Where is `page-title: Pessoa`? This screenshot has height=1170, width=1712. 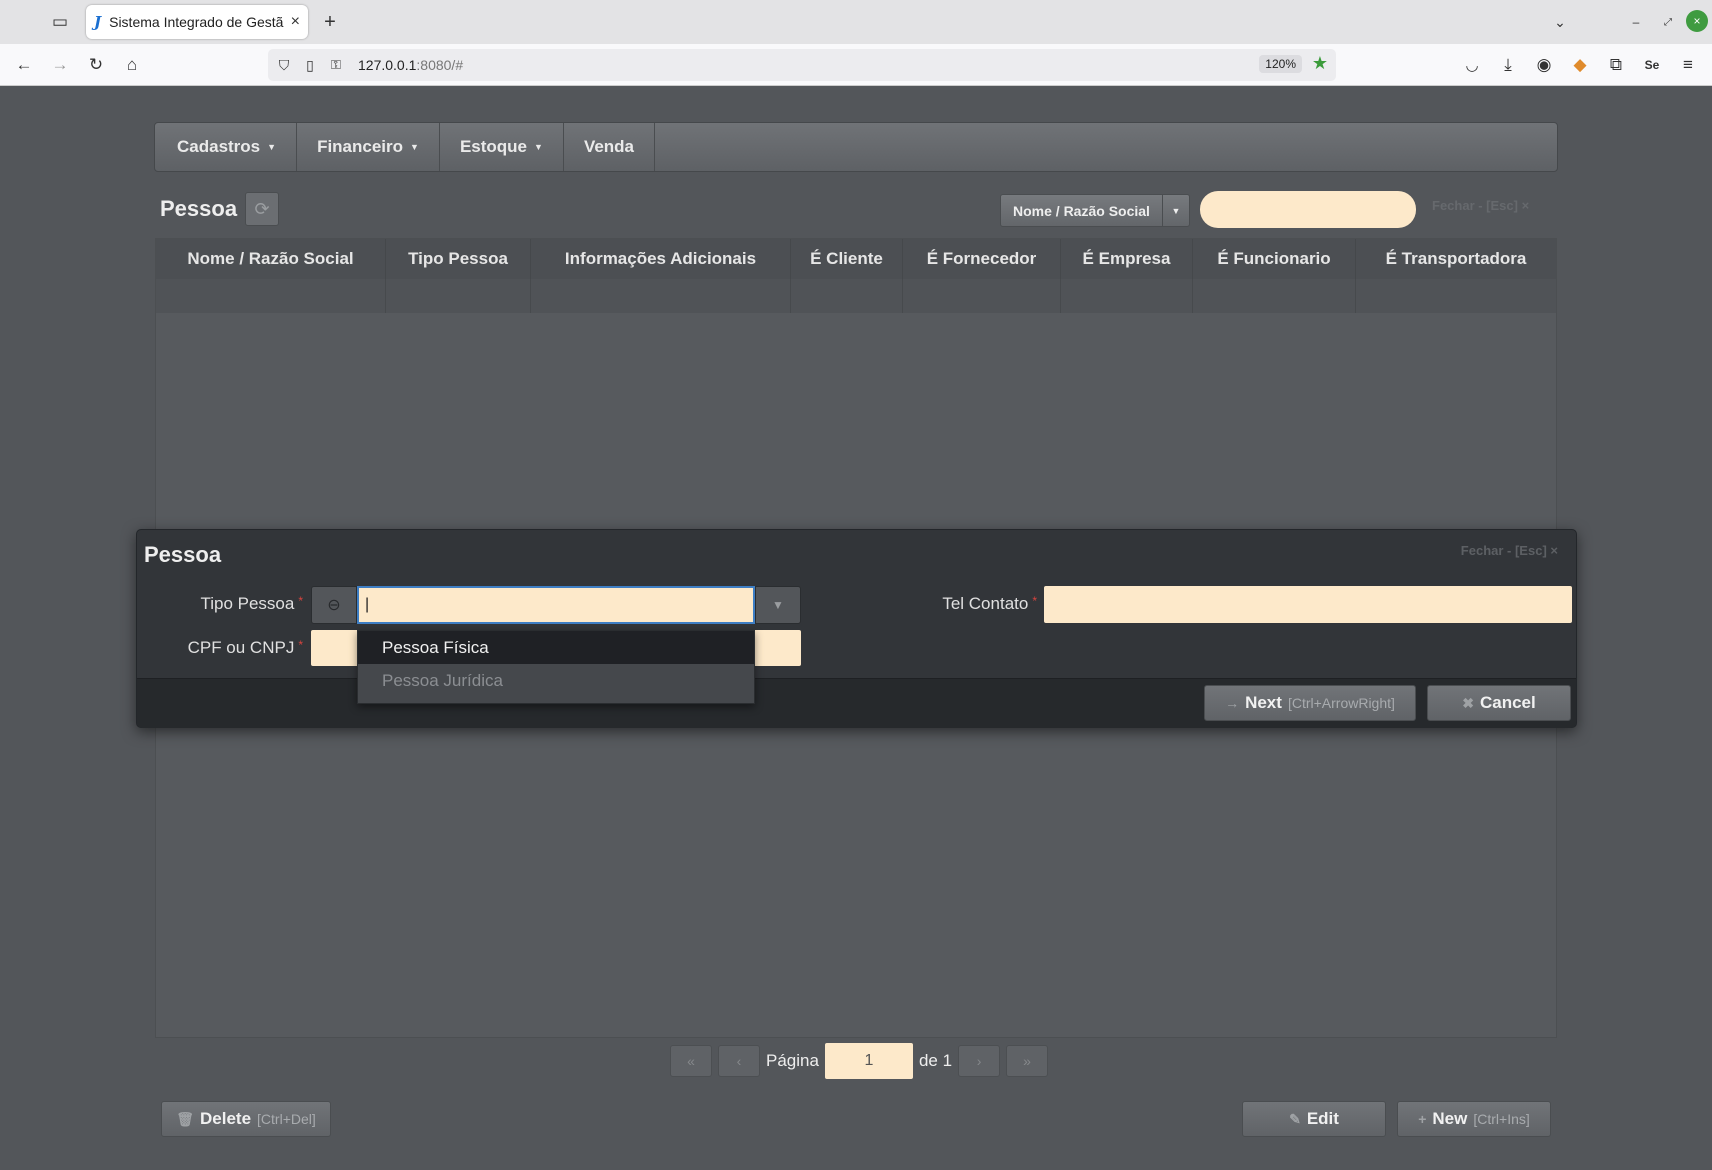 page-title: Pessoa is located at coordinates (199, 208).